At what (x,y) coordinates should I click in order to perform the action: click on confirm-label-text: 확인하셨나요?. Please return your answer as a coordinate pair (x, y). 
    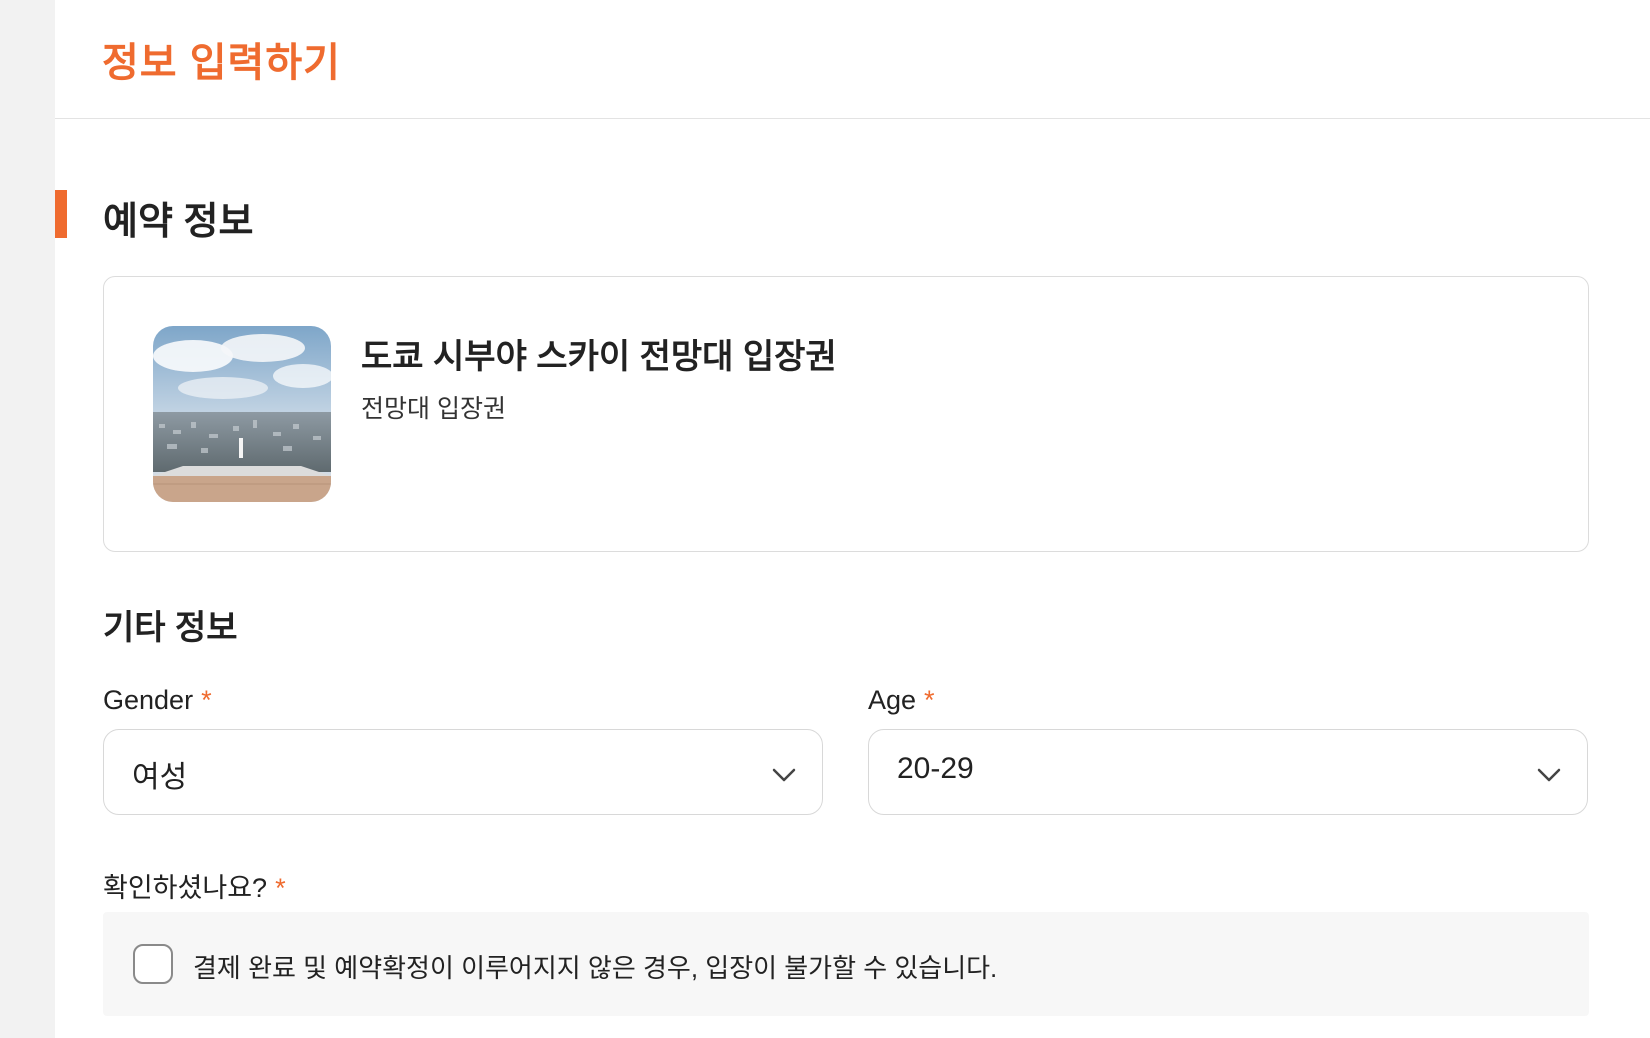
    Looking at the image, I should click on (185, 888).